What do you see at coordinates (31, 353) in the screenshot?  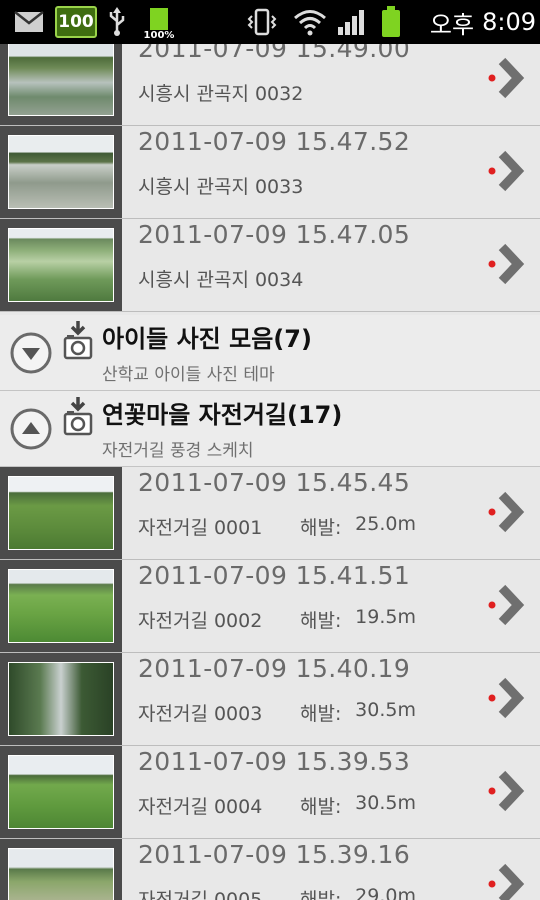 I see `expand-icon` at bounding box center [31, 353].